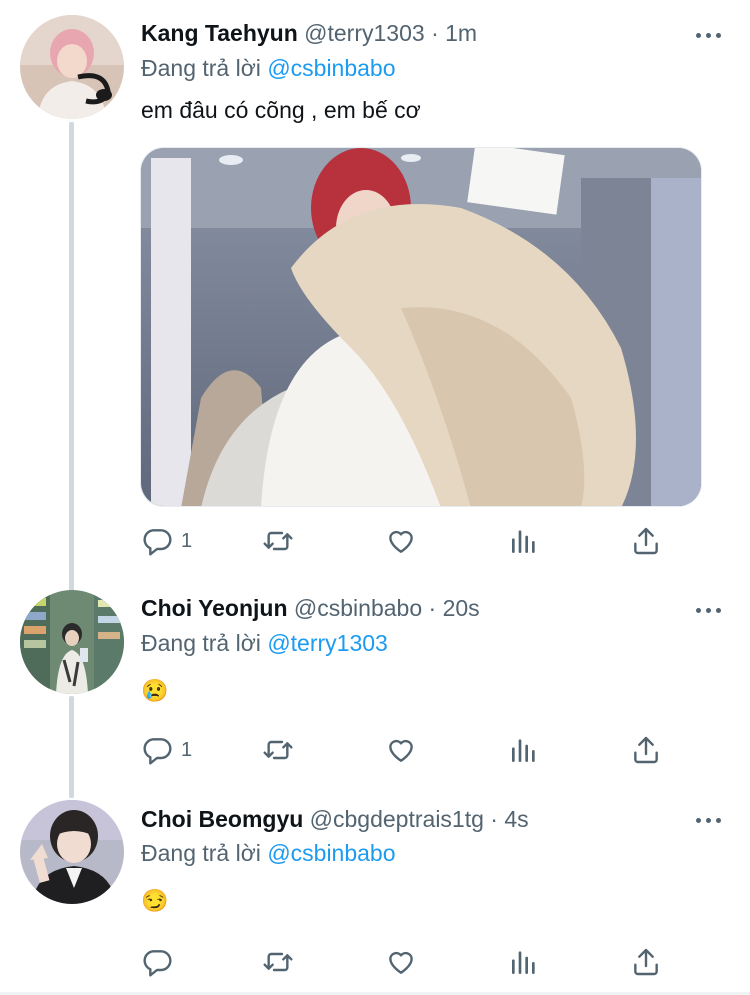  What do you see at coordinates (222, 819) in the screenshot?
I see `author-name: Choi Beomgyu` at bounding box center [222, 819].